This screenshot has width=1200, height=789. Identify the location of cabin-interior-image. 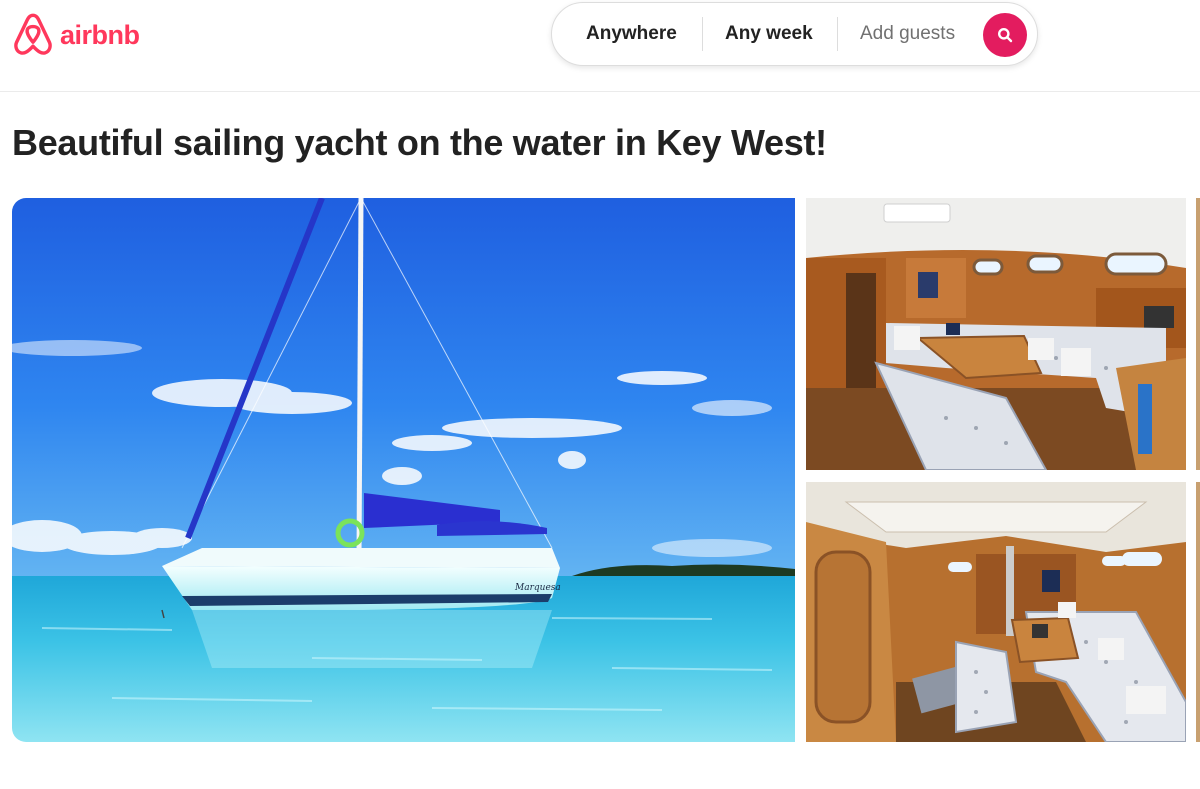
(996, 612).